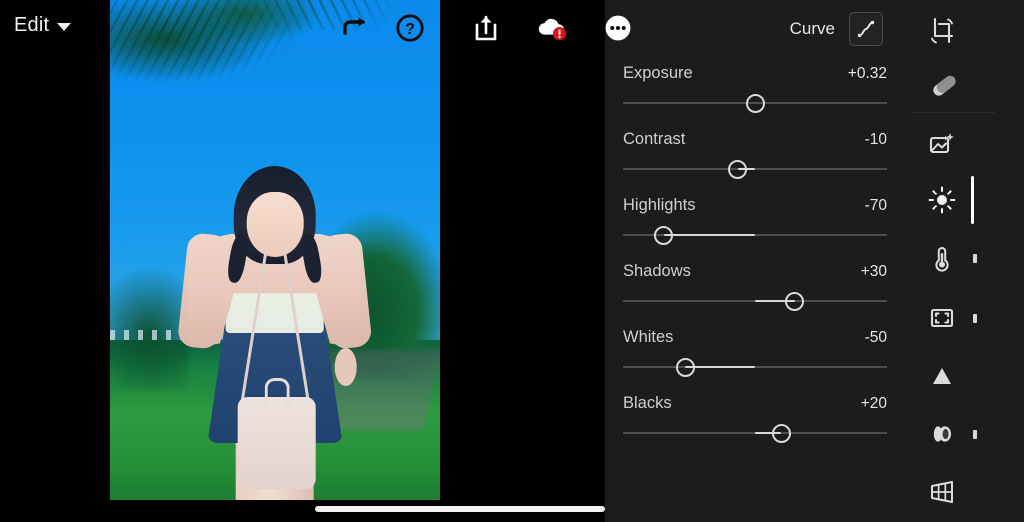 This screenshot has width=1024, height=522. I want to click on subject-face, so click(275, 224).